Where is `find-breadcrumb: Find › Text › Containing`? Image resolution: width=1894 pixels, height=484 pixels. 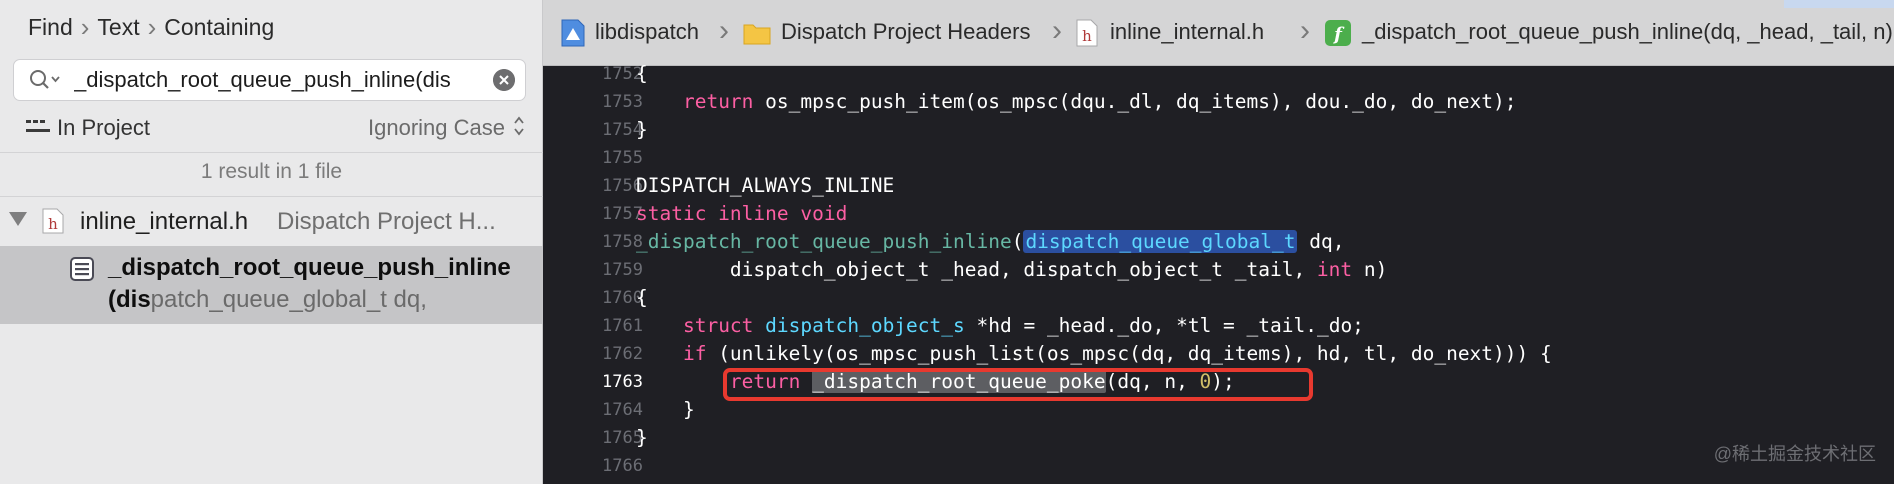
find-breadcrumb: Find › Text › Containing is located at coordinates (271, 27).